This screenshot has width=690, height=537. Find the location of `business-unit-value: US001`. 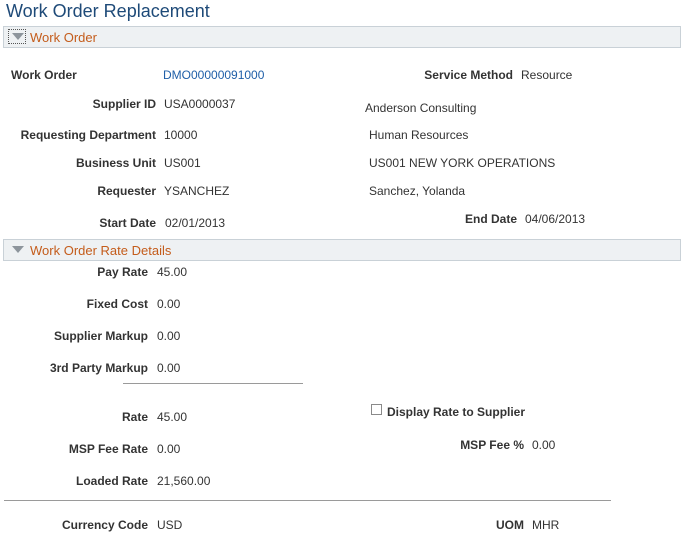

business-unit-value: US001 is located at coordinates (182, 163).